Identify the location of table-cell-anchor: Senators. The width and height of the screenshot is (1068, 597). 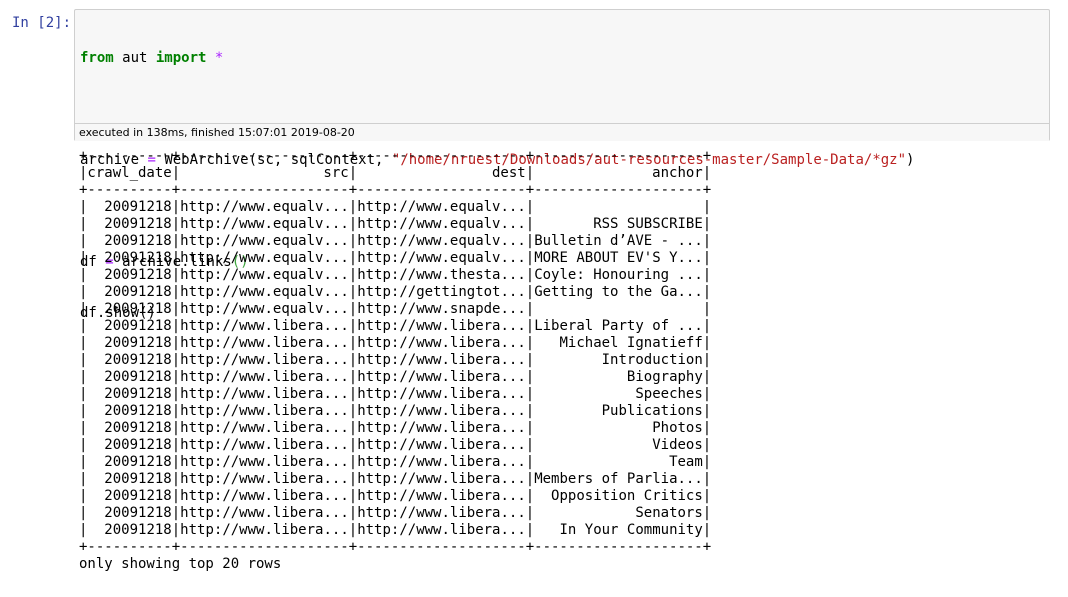
(618, 513).